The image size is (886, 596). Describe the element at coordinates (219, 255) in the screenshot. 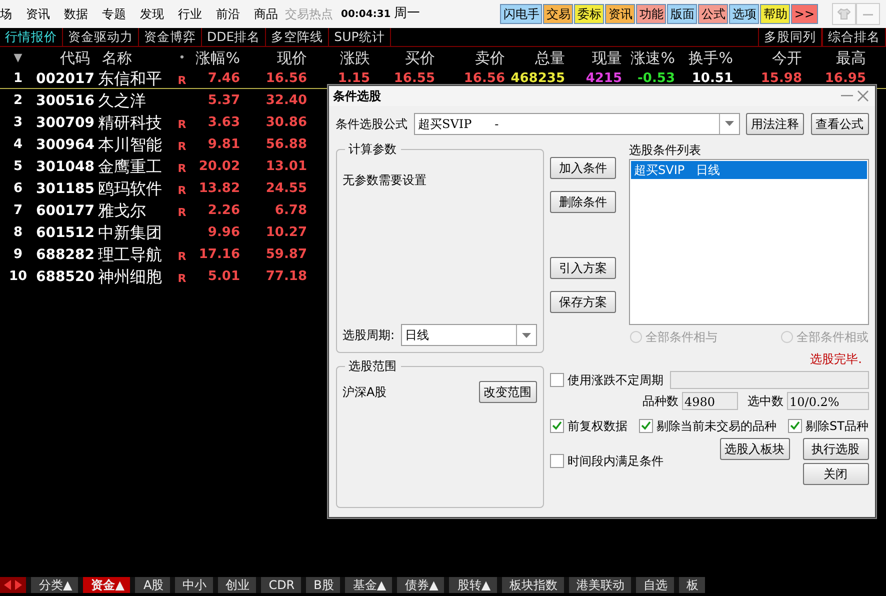

I see `table-cell-text: 17.16` at that location.